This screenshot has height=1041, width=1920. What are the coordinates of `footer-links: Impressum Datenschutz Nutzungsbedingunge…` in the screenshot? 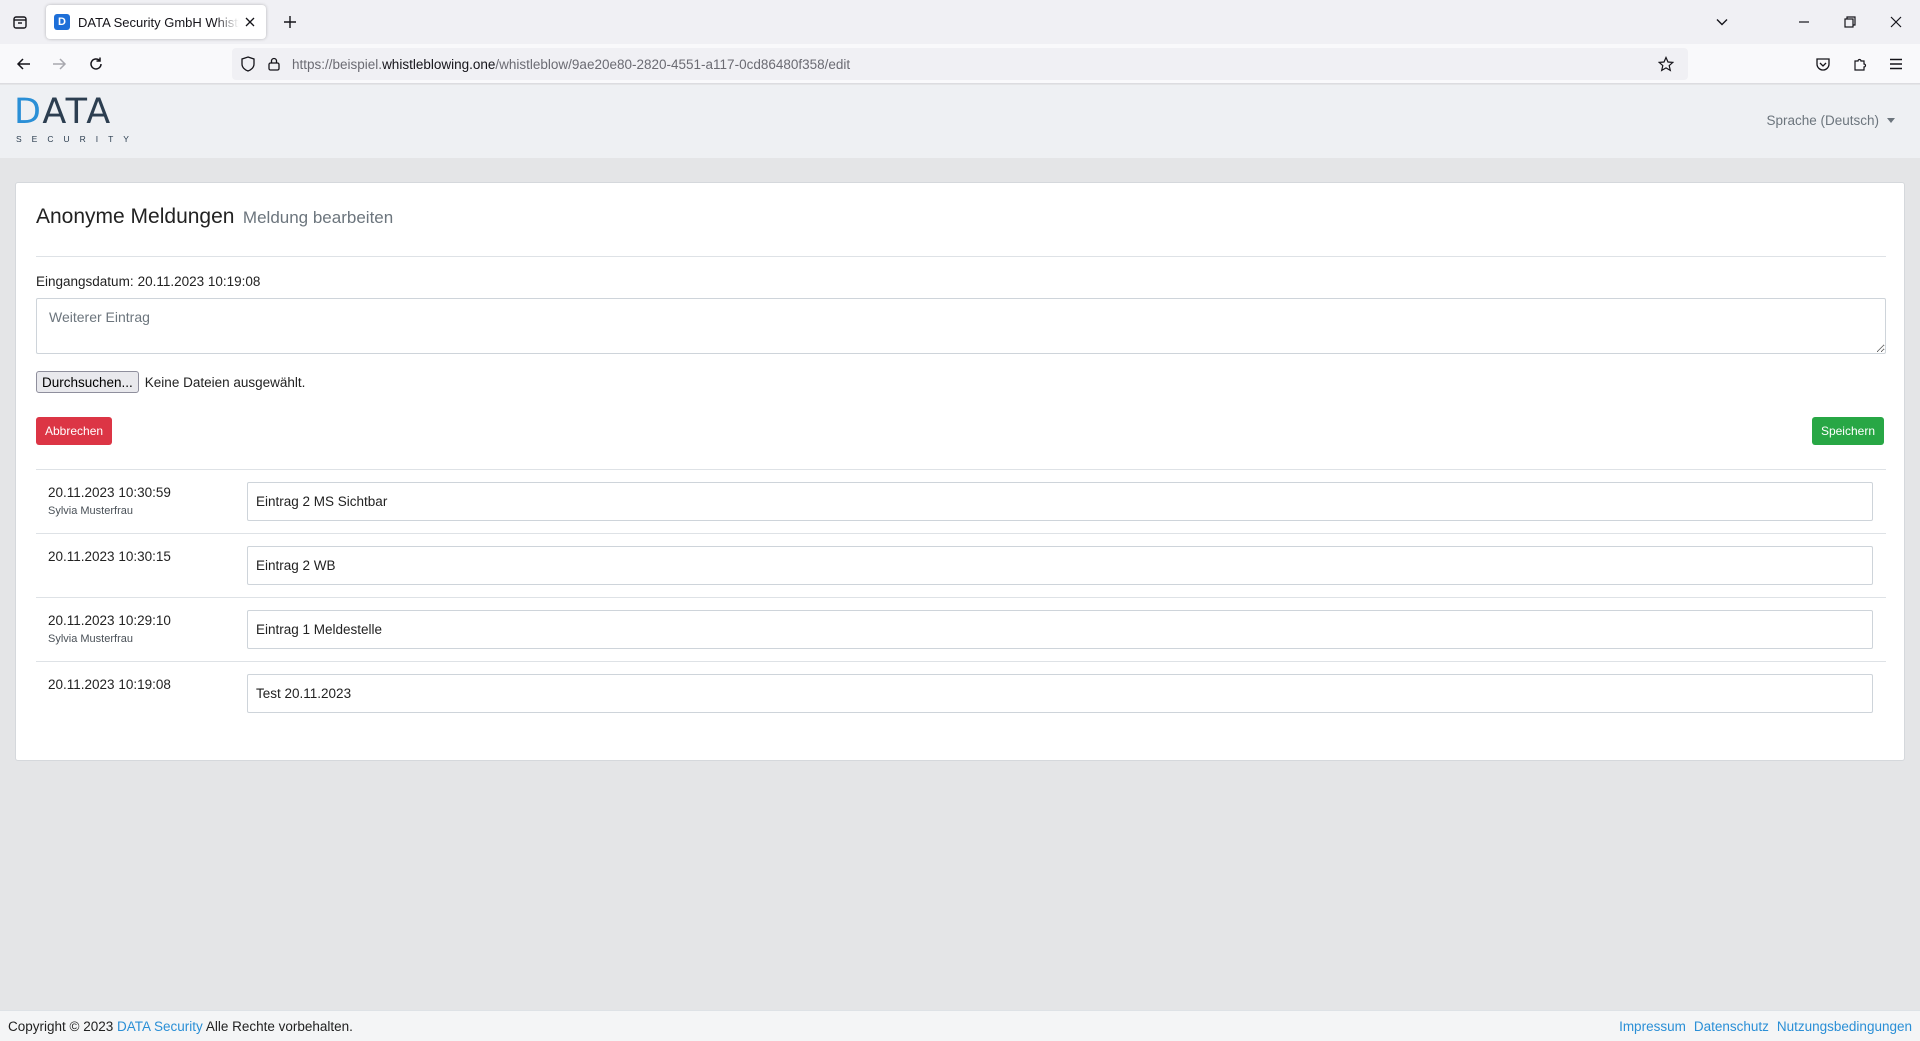 It's located at (1765, 1026).